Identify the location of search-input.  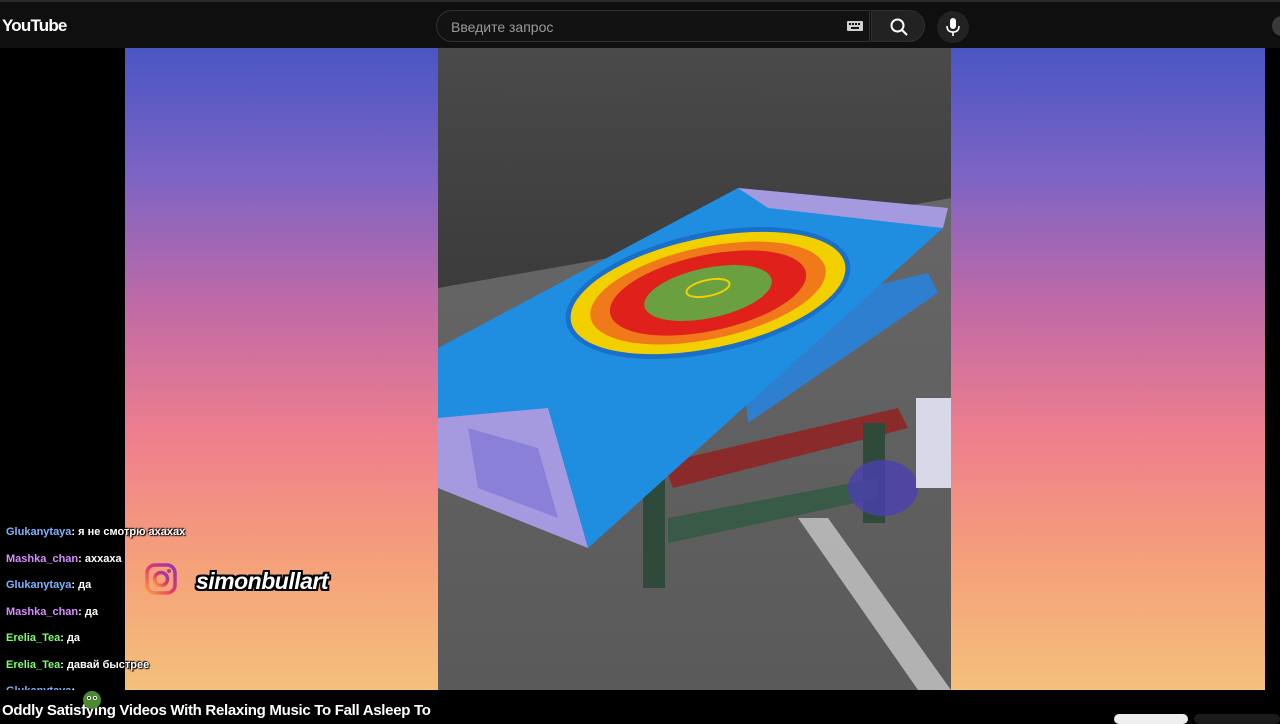
(646, 27).